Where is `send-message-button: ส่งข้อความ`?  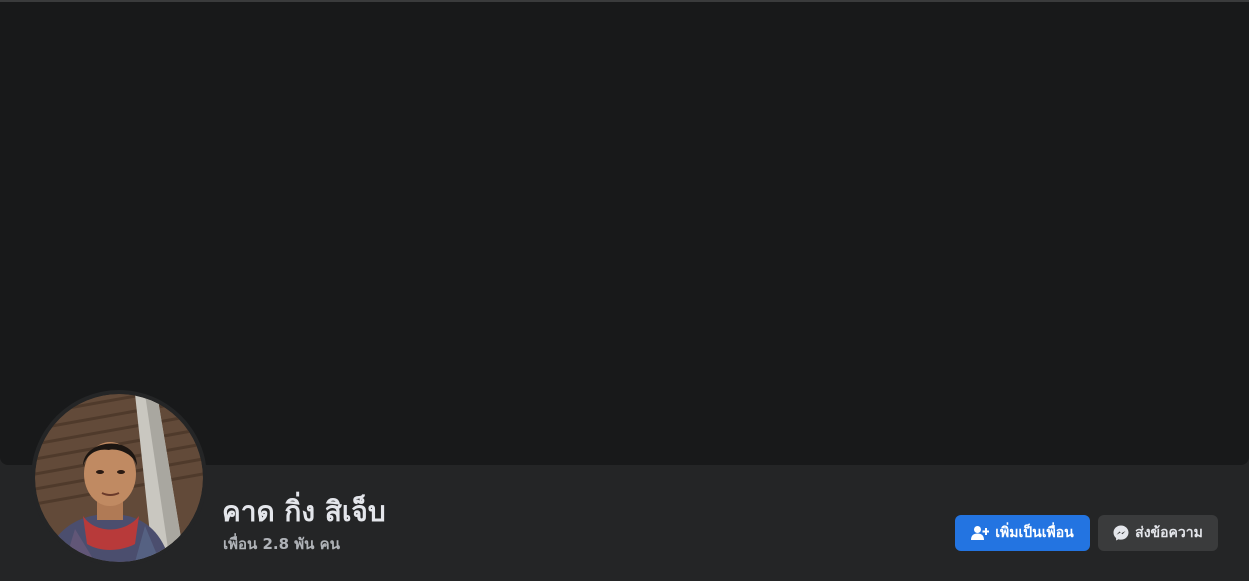
send-message-button: ส่งข้อความ is located at coordinates (1158, 533).